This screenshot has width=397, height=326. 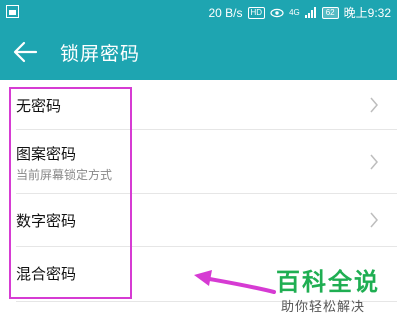 I want to click on screenshot-icon, so click(x=12, y=11).